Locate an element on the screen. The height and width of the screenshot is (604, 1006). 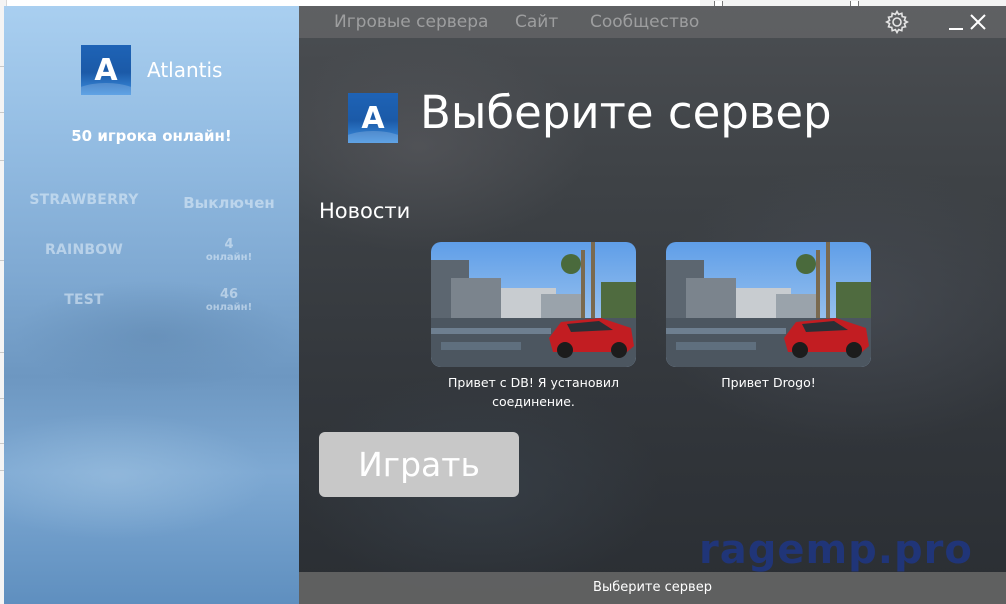
server-item-test: TEST 46 онлайн! is located at coordinates (151, 310).